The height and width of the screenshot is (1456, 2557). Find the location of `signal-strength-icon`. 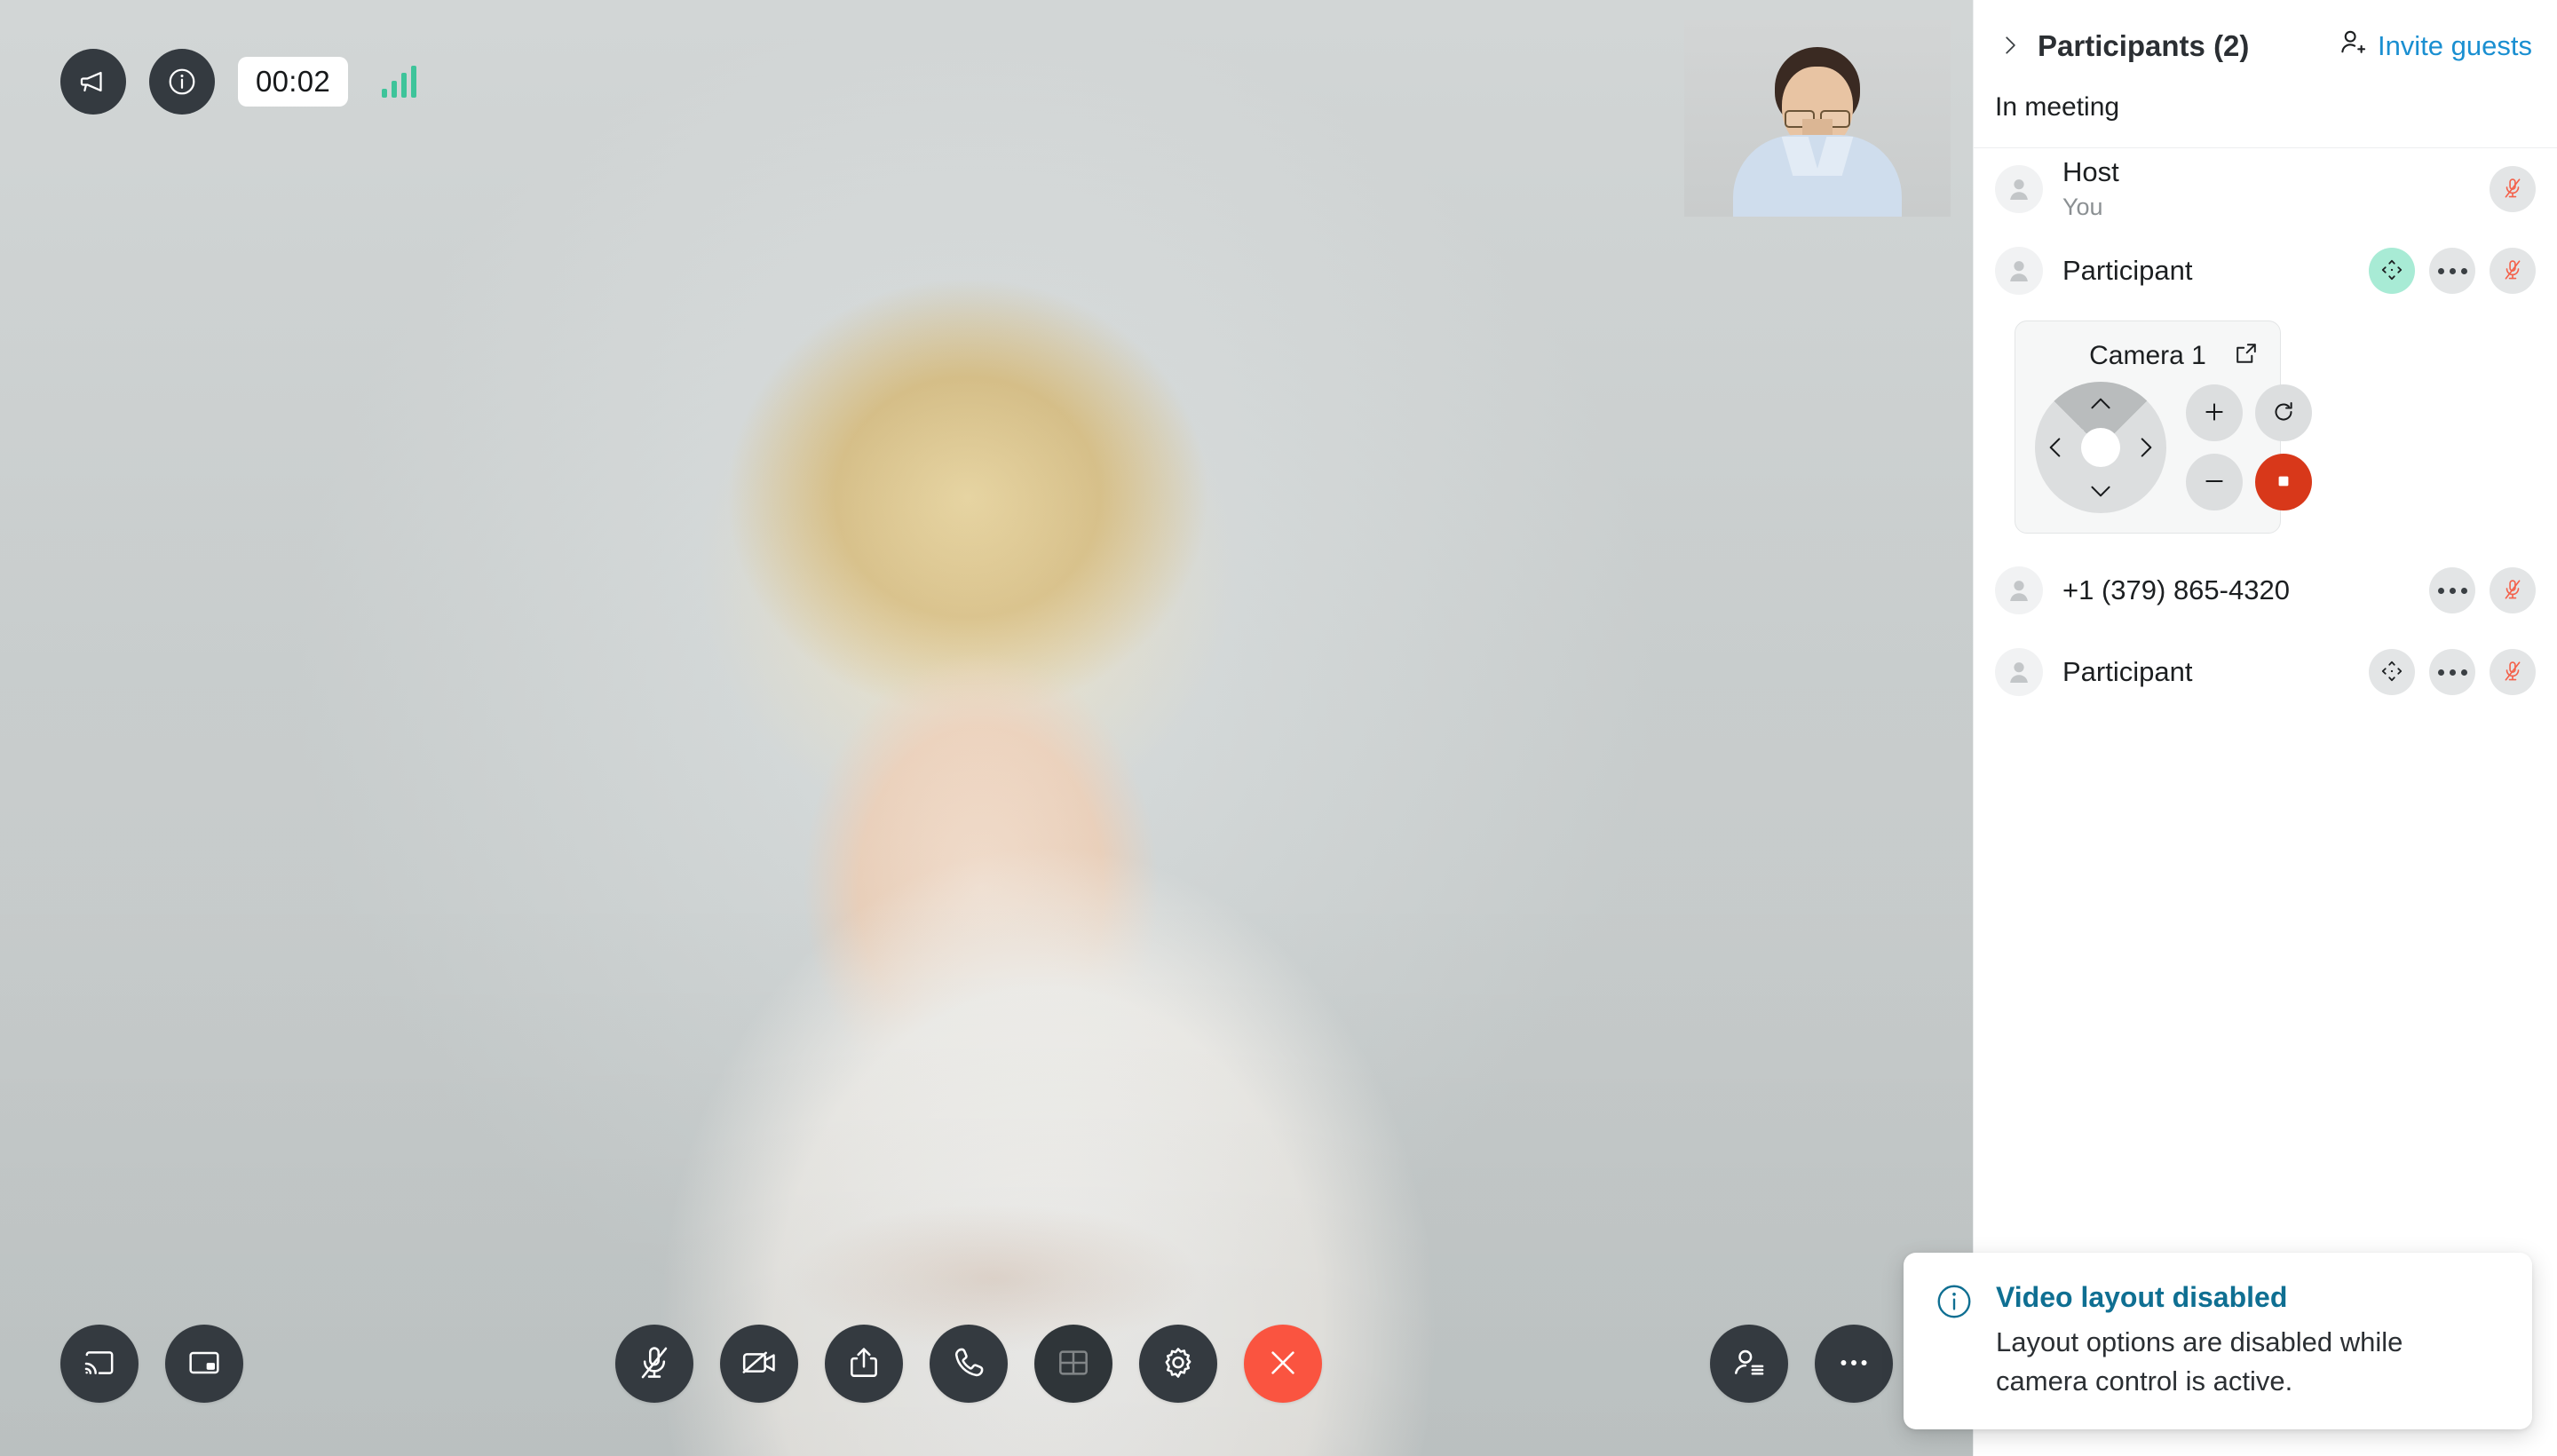

signal-strength-icon is located at coordinates (399, 82).